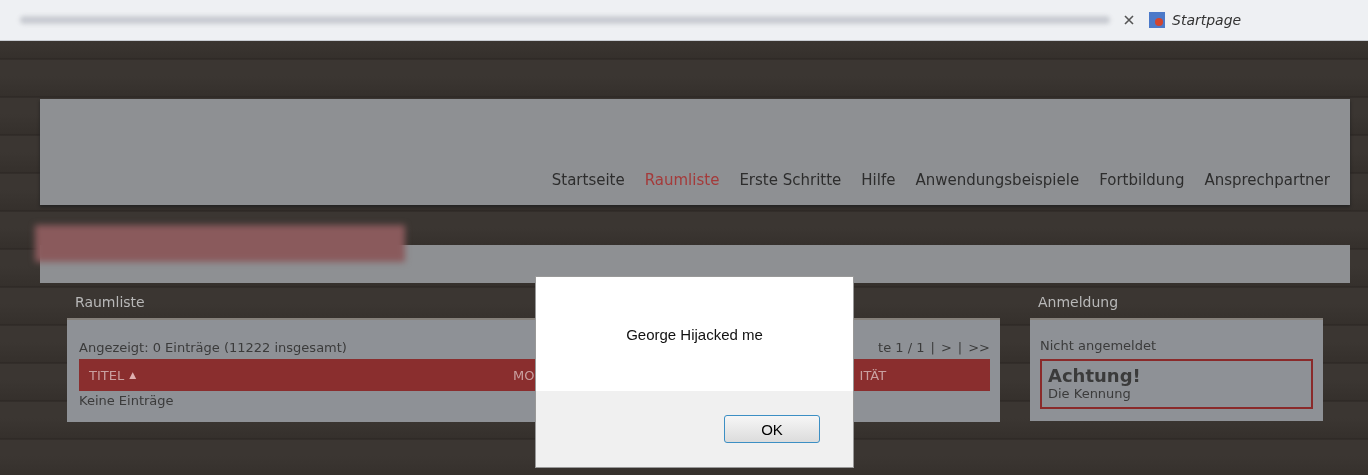 This screenshot has width=1368, height=475. Describe the element at coordinates (997, 180) in the screenshot. I see `nav-link: Anwendungsbeispiele` at that location.